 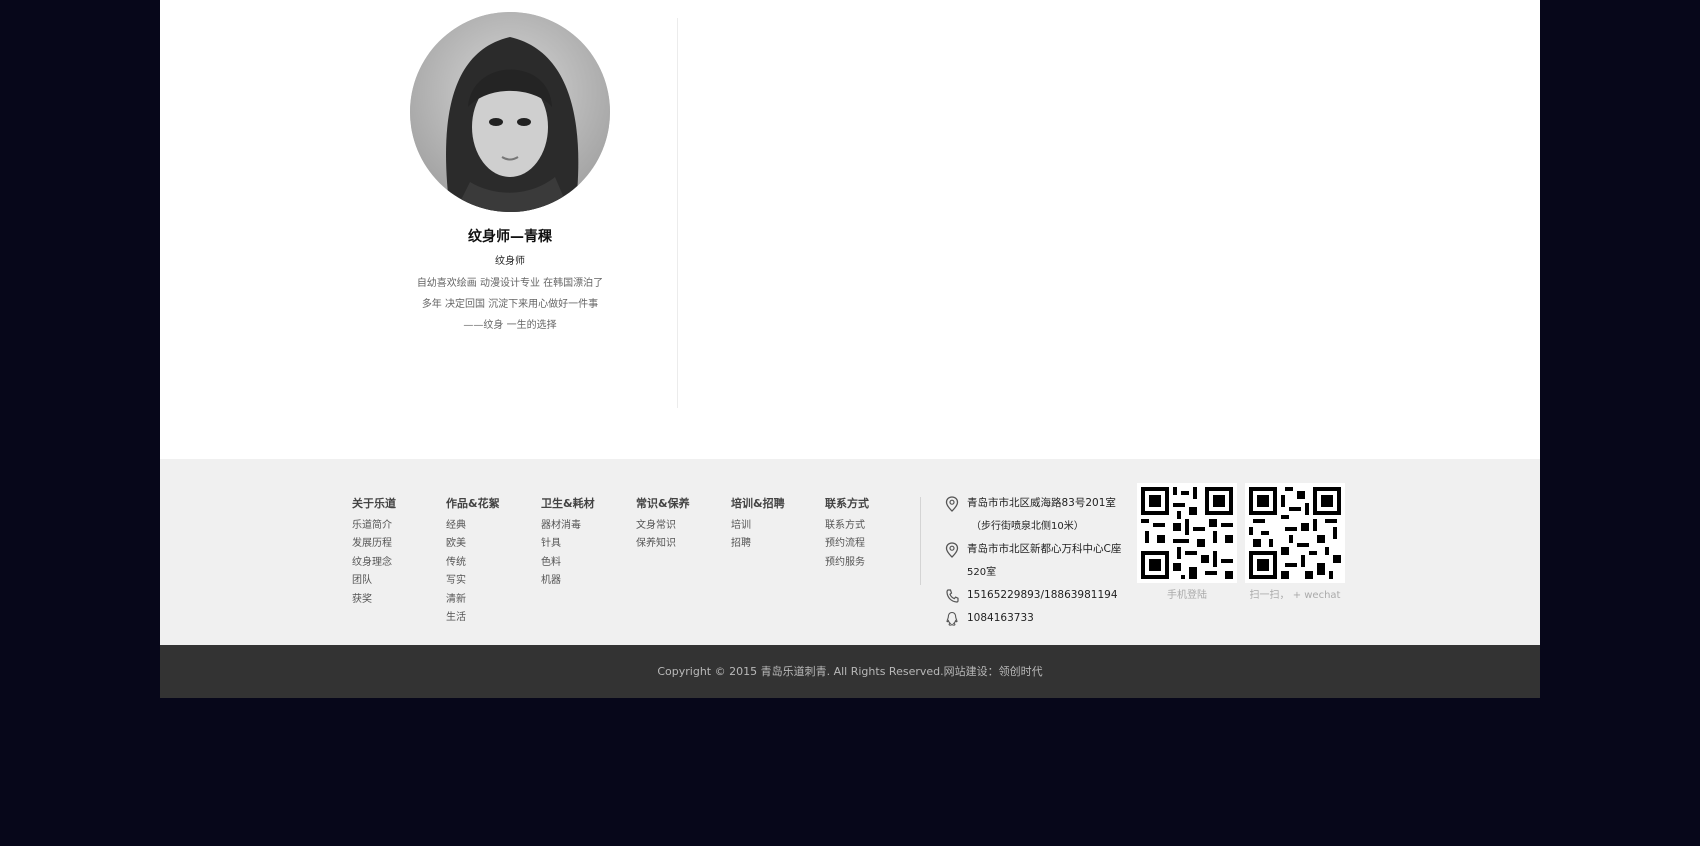 I want to click on footer-link: 生活, so click(x=473, y=618).